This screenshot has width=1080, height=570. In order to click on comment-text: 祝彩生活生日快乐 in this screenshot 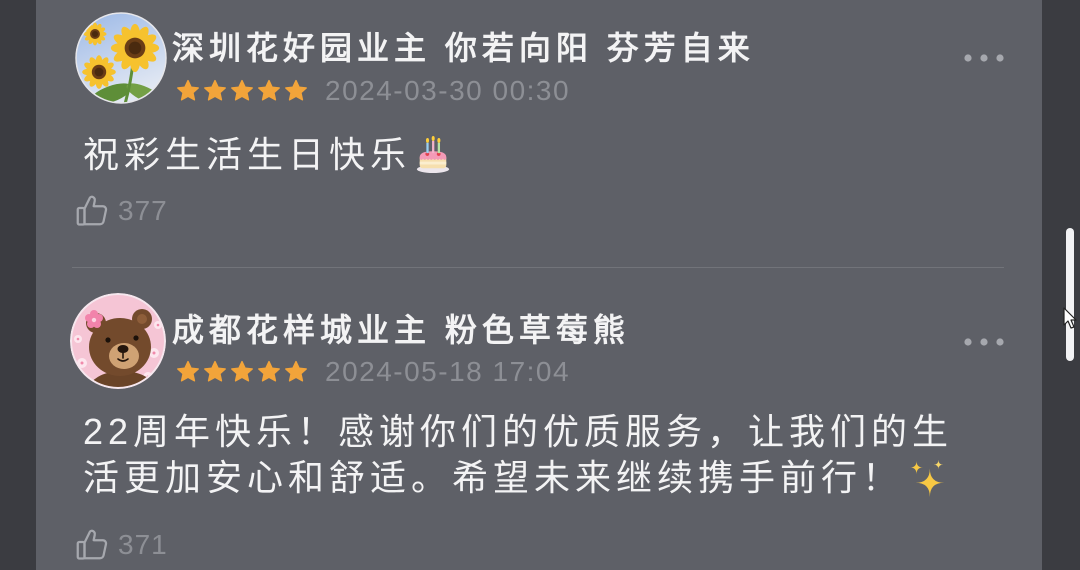, I will do `click(267, 155)`.